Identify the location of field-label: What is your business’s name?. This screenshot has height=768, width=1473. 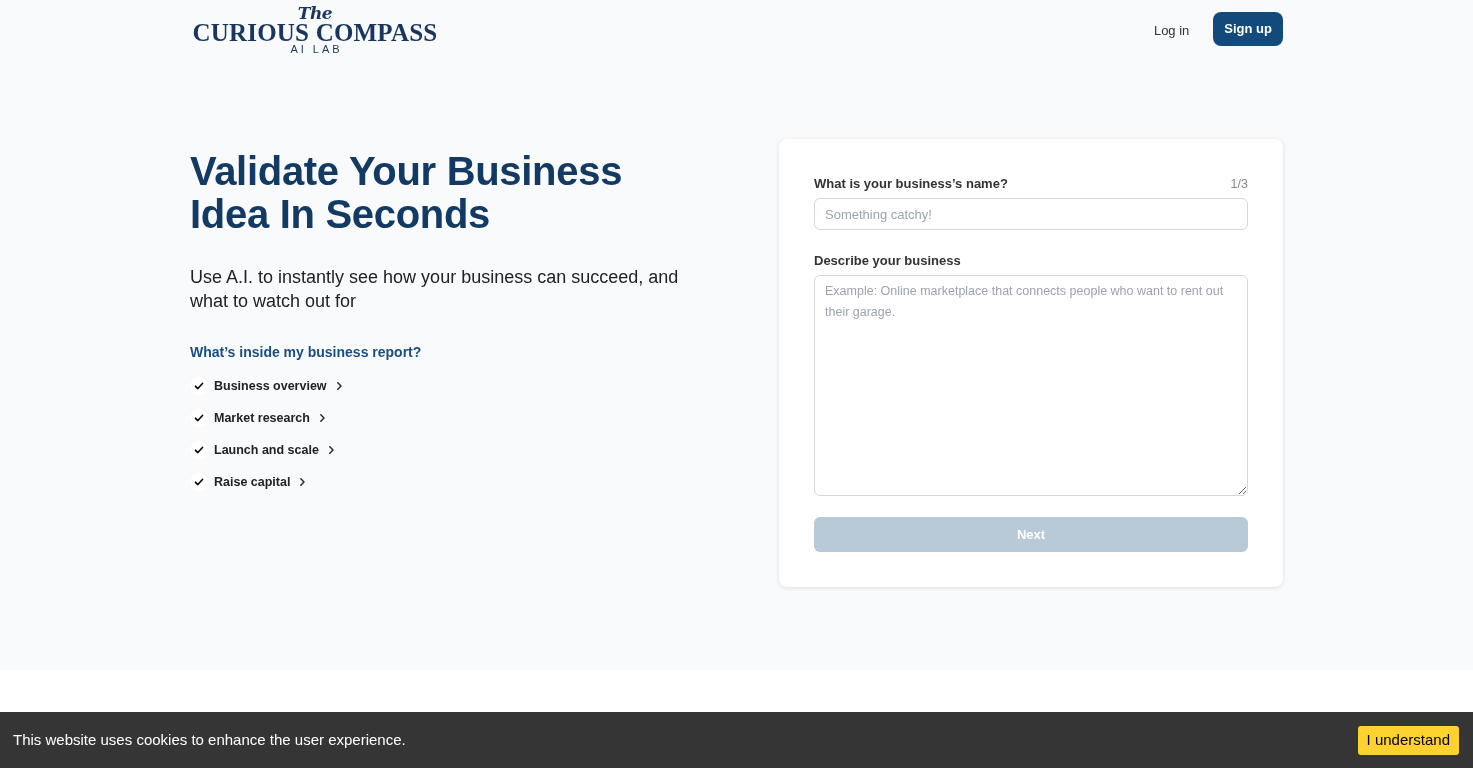
(911, 184).